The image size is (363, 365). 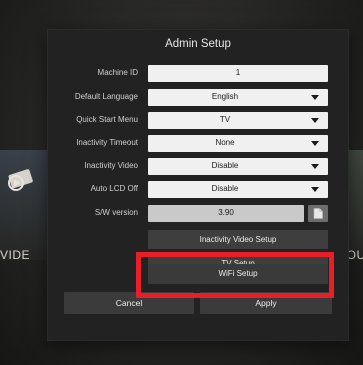 I want to click on dialog-title: Admin Setup, so click(x=198, y=44).